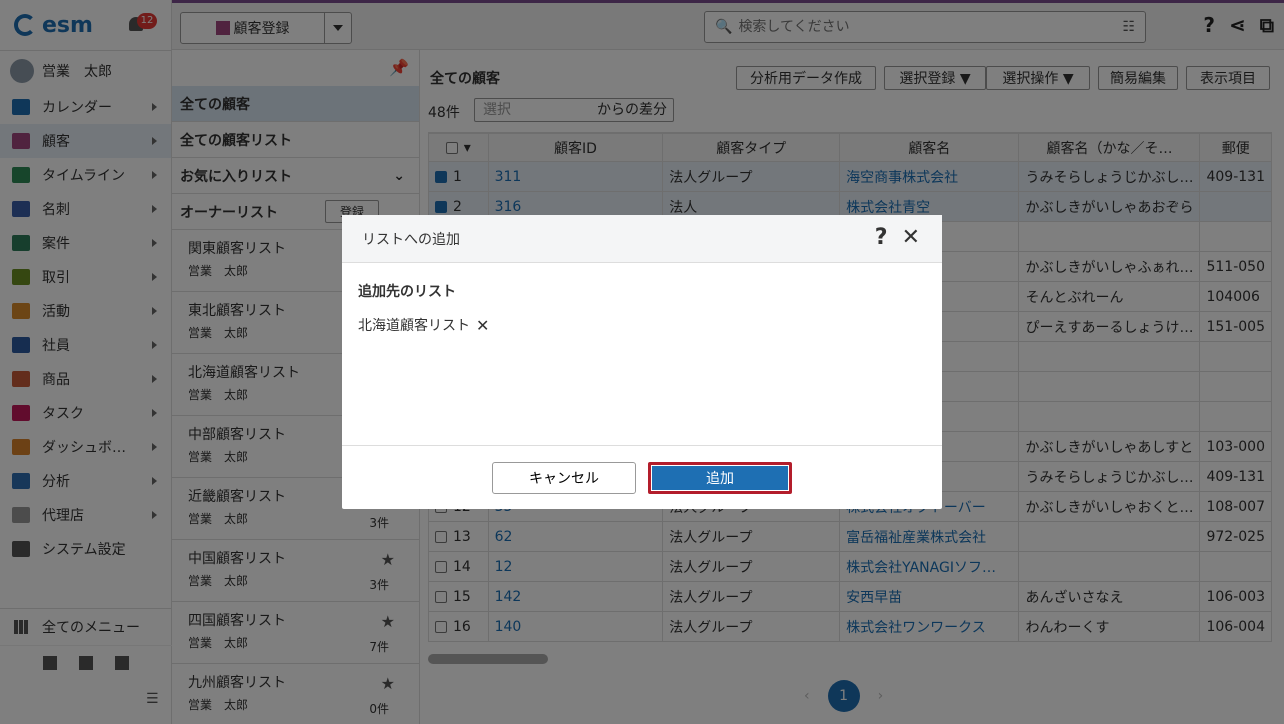  What do you see at coordinates (642, 239) in the screenshot?
I see `modal-header: リストへの追加 ? ✕` at bounding box center [642, 239].